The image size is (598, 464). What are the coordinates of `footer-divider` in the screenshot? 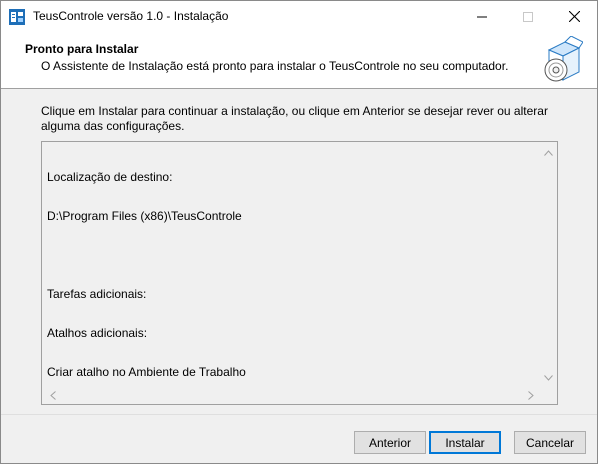 It's located at (299, 414).